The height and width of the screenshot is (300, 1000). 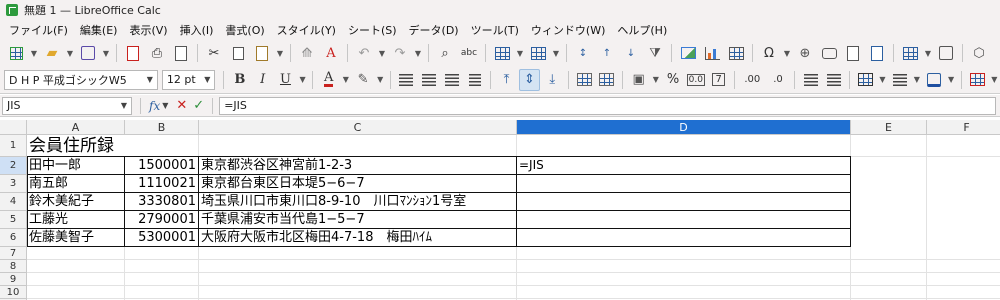 What do you see at coordinates (805, 53) in the screenshot?
I see `hyperlink-icon: ⊕` at bounding box center [805, 53].